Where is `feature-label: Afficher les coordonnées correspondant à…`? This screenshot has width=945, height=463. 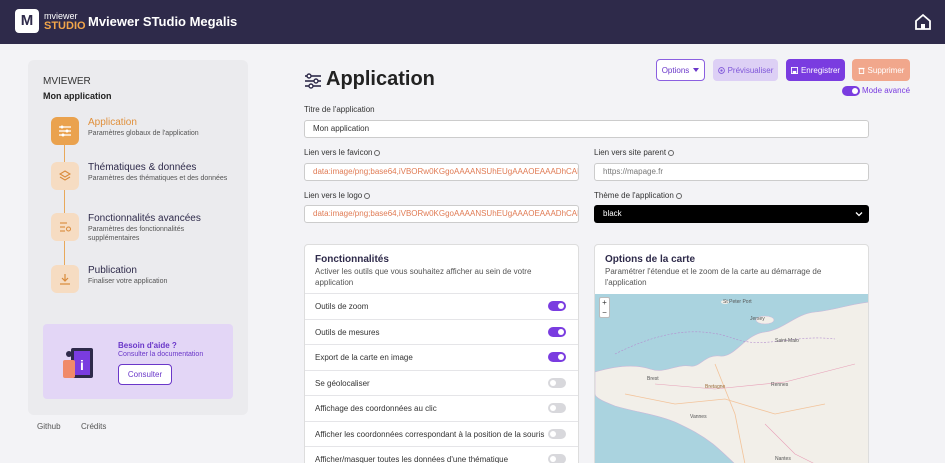
feature-label: Afficher les coordonnées correspondant à… is located at coordinates (430, 434).